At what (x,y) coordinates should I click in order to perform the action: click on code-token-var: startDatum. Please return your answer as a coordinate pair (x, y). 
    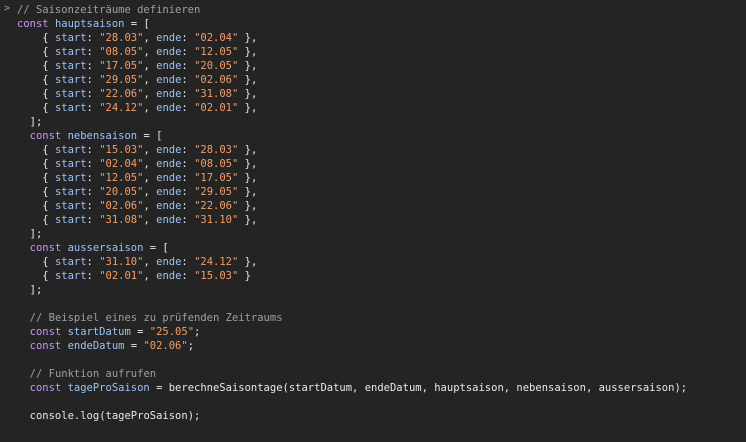
    Looking at the image, I should click on (99, 332).